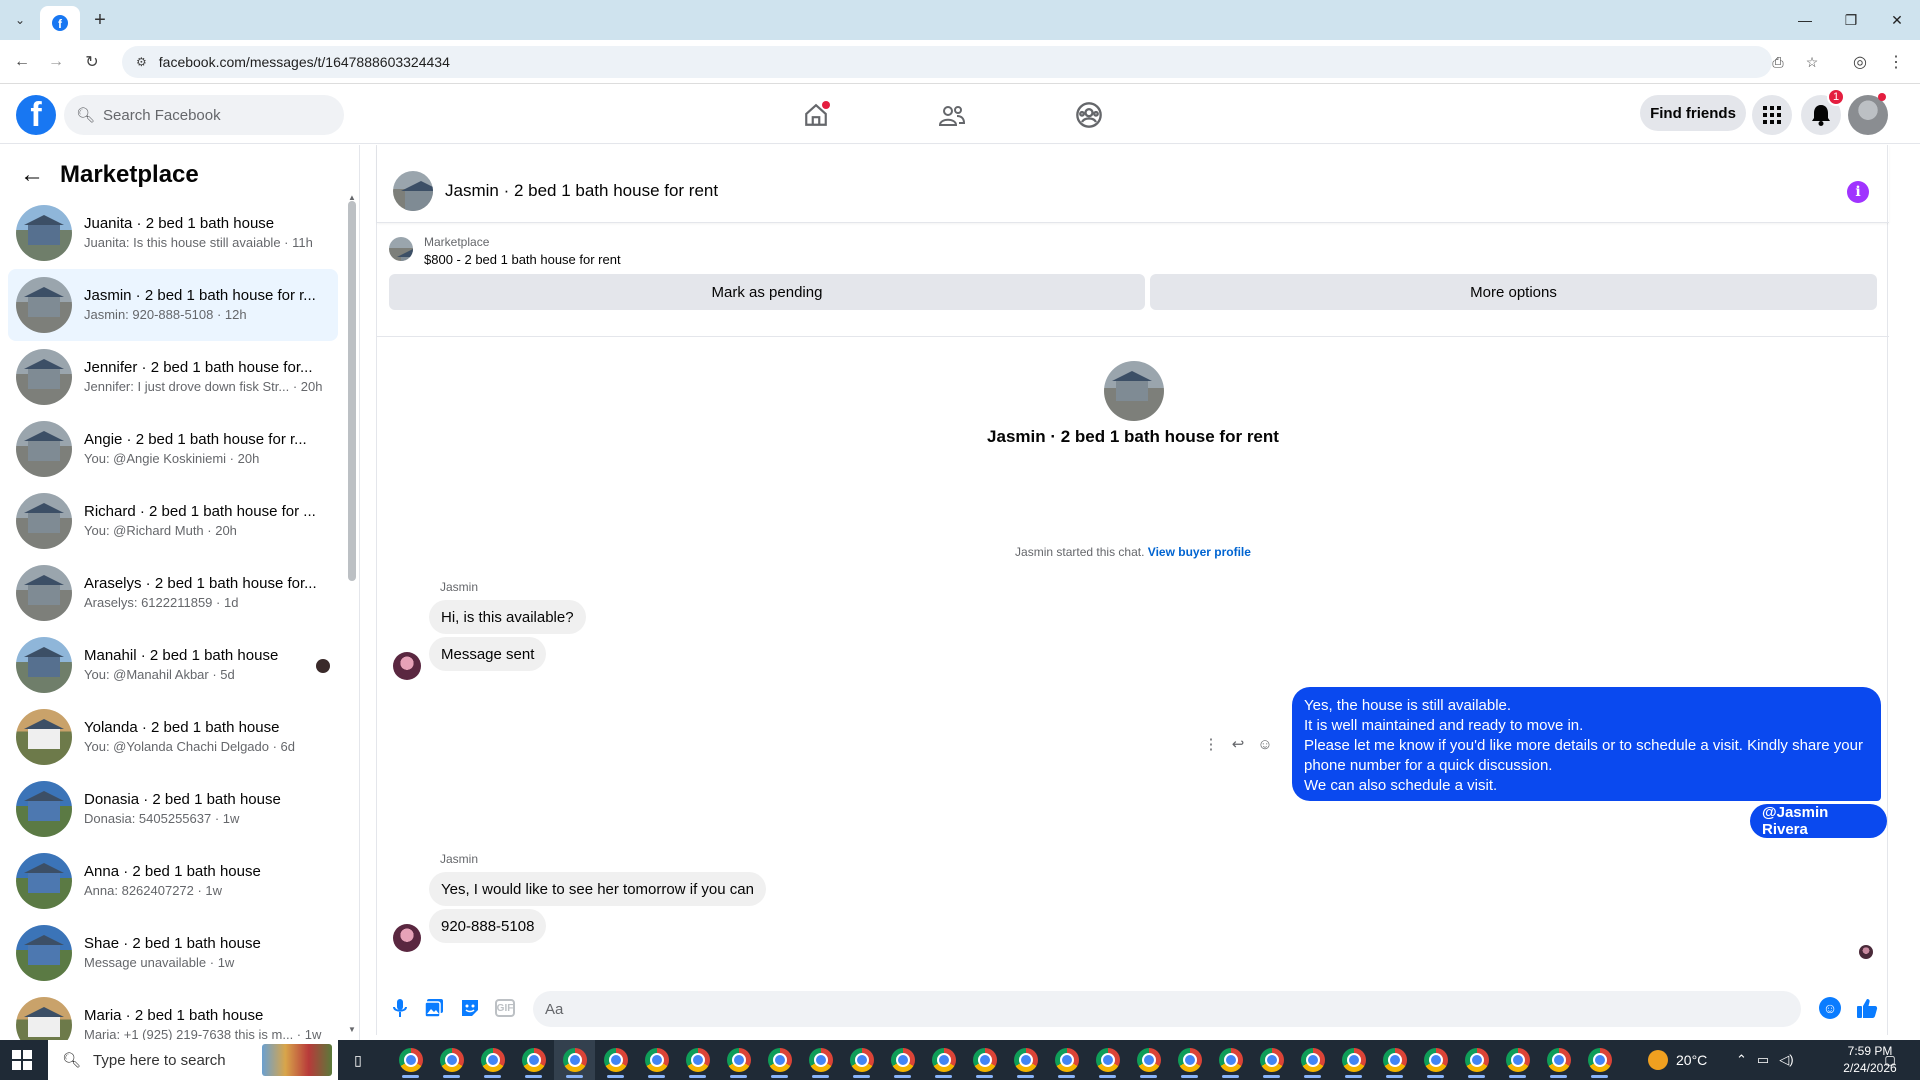  Describe the element at coordinates (352, 391) in the screenshot. I see `sidebar-scrollbar` at that location.